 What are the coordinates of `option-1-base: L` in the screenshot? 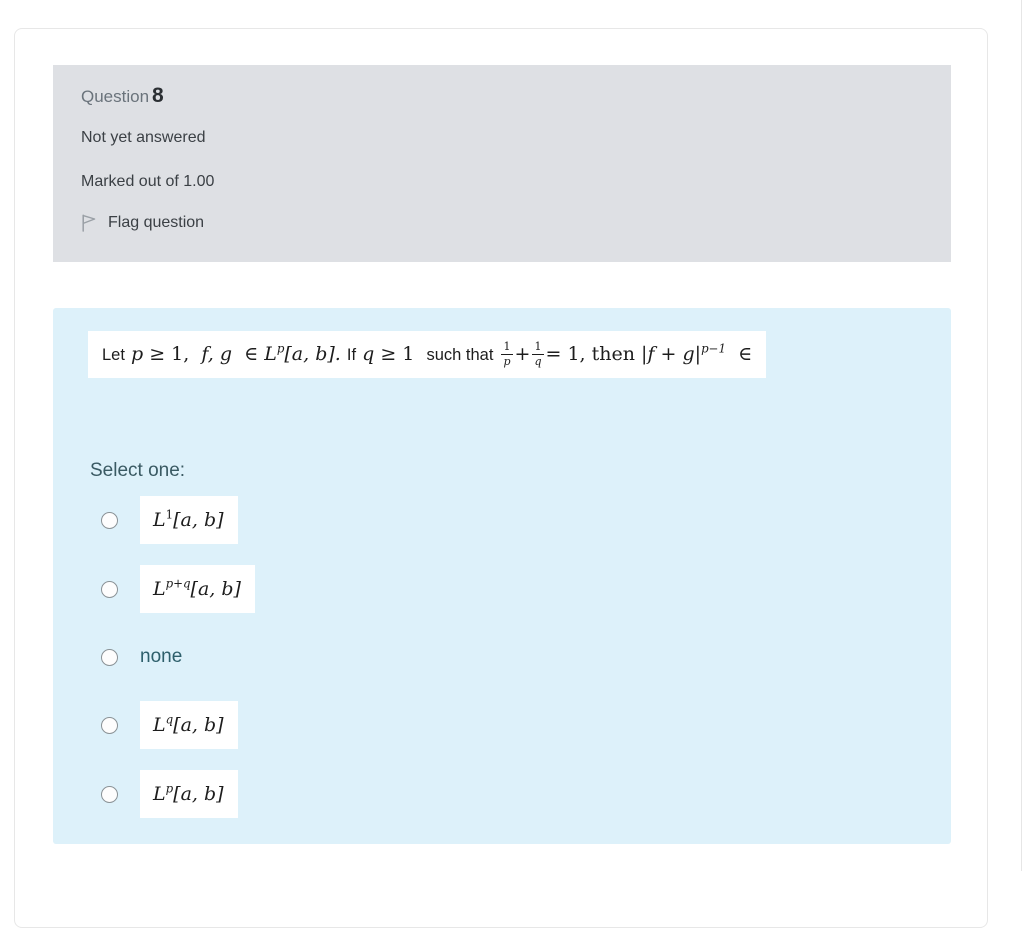 It's located at (159, 520).